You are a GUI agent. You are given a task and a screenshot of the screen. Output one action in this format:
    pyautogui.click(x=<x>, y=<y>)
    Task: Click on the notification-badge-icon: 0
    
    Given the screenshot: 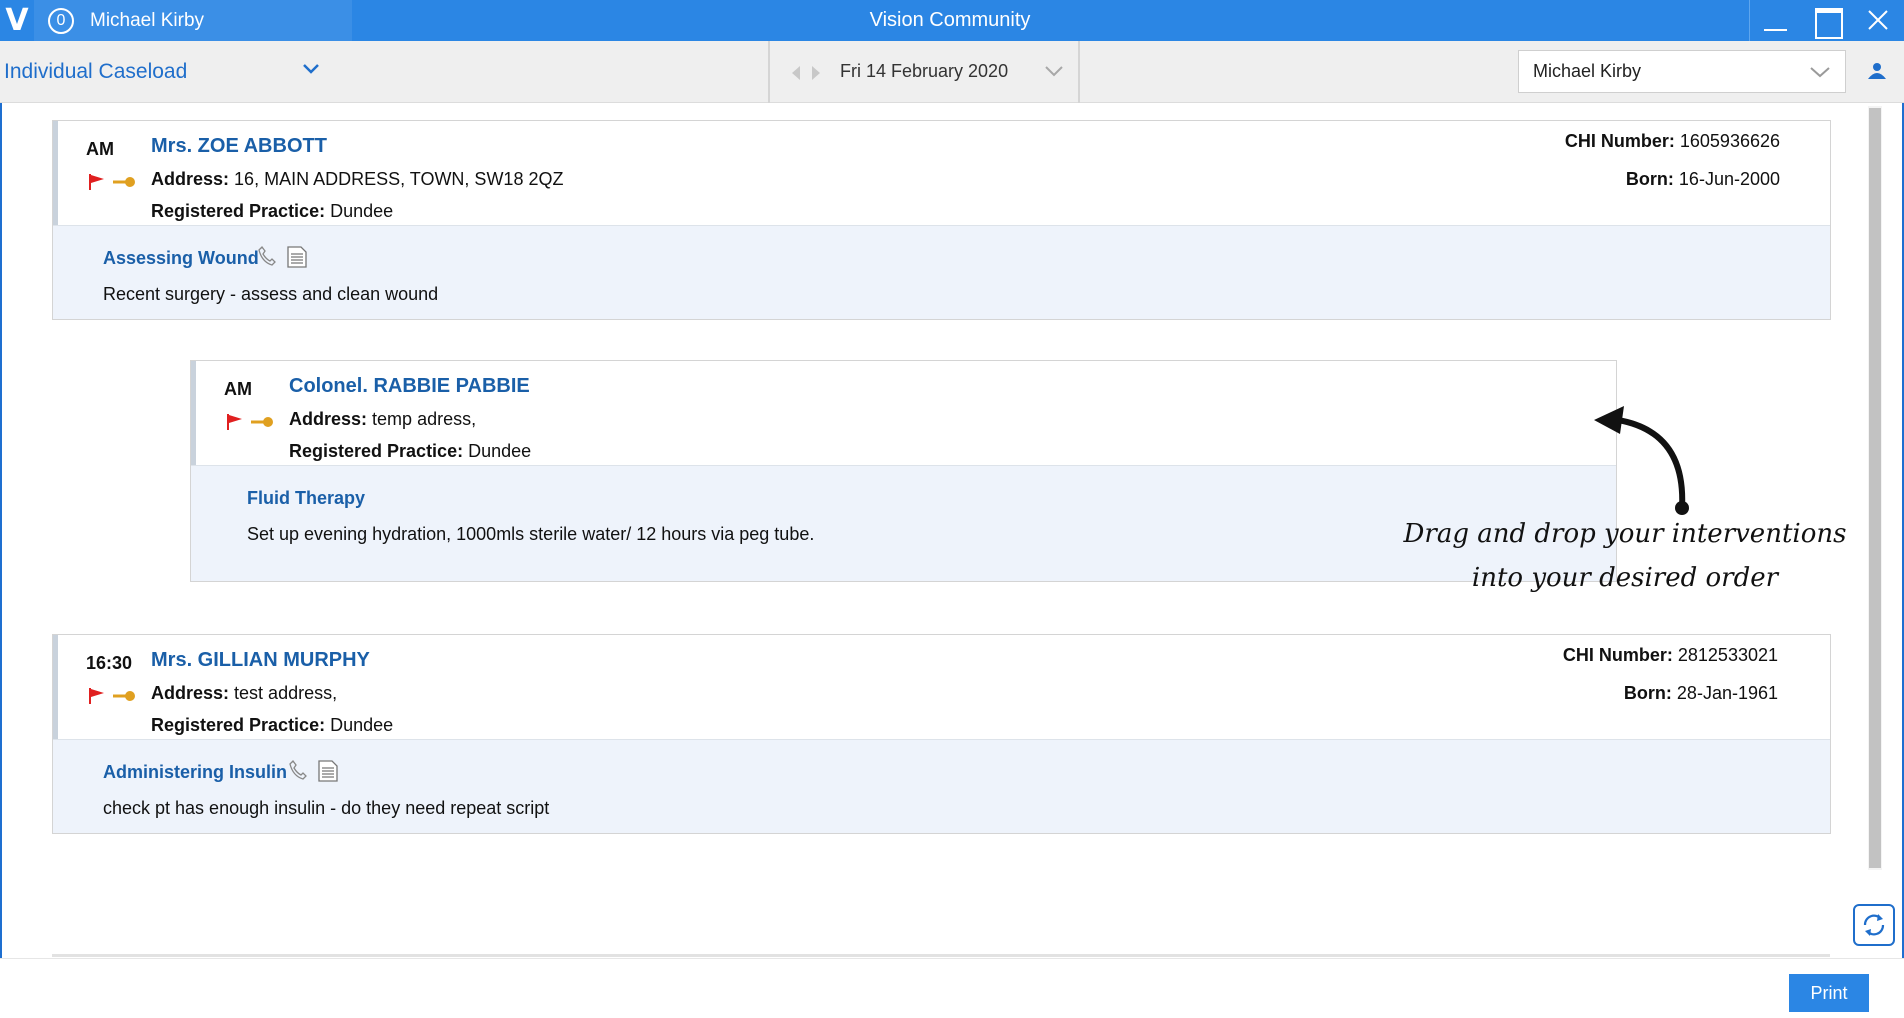 What is the action you would take?
    pyautogui.click(x=61, y=20)
    